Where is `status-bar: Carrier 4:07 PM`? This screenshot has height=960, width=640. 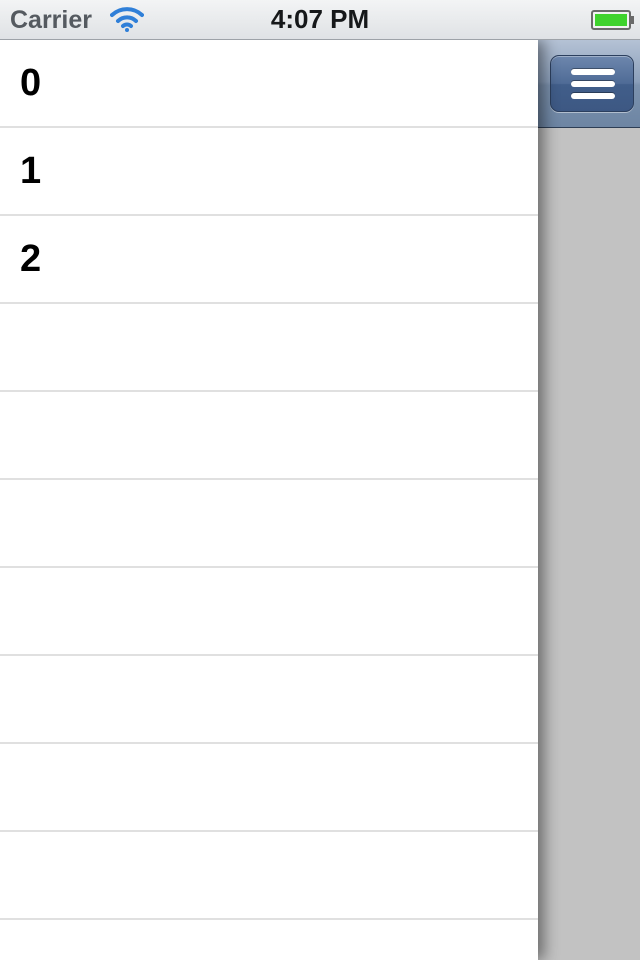 status-bar: Carrier 4:07 PM is located at coordinates (320, 20).